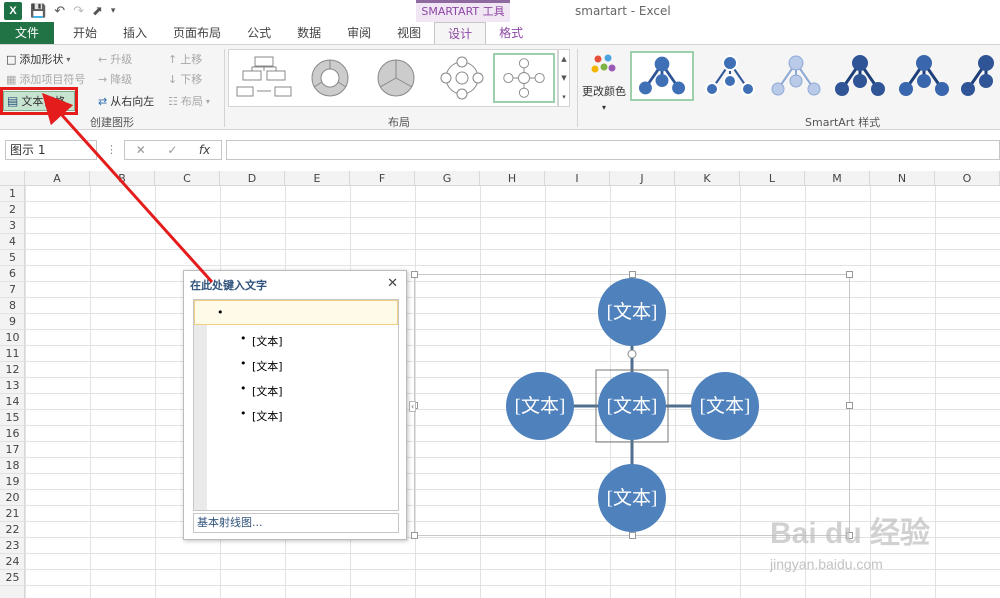 Image resolution: width=1000 pixels, height=598 pixels. What do you see at coordinates (850, 533) in the screenshot?
I see `baidu-watermark-logo: Bai du 经验` at bounding box center [850, 533].